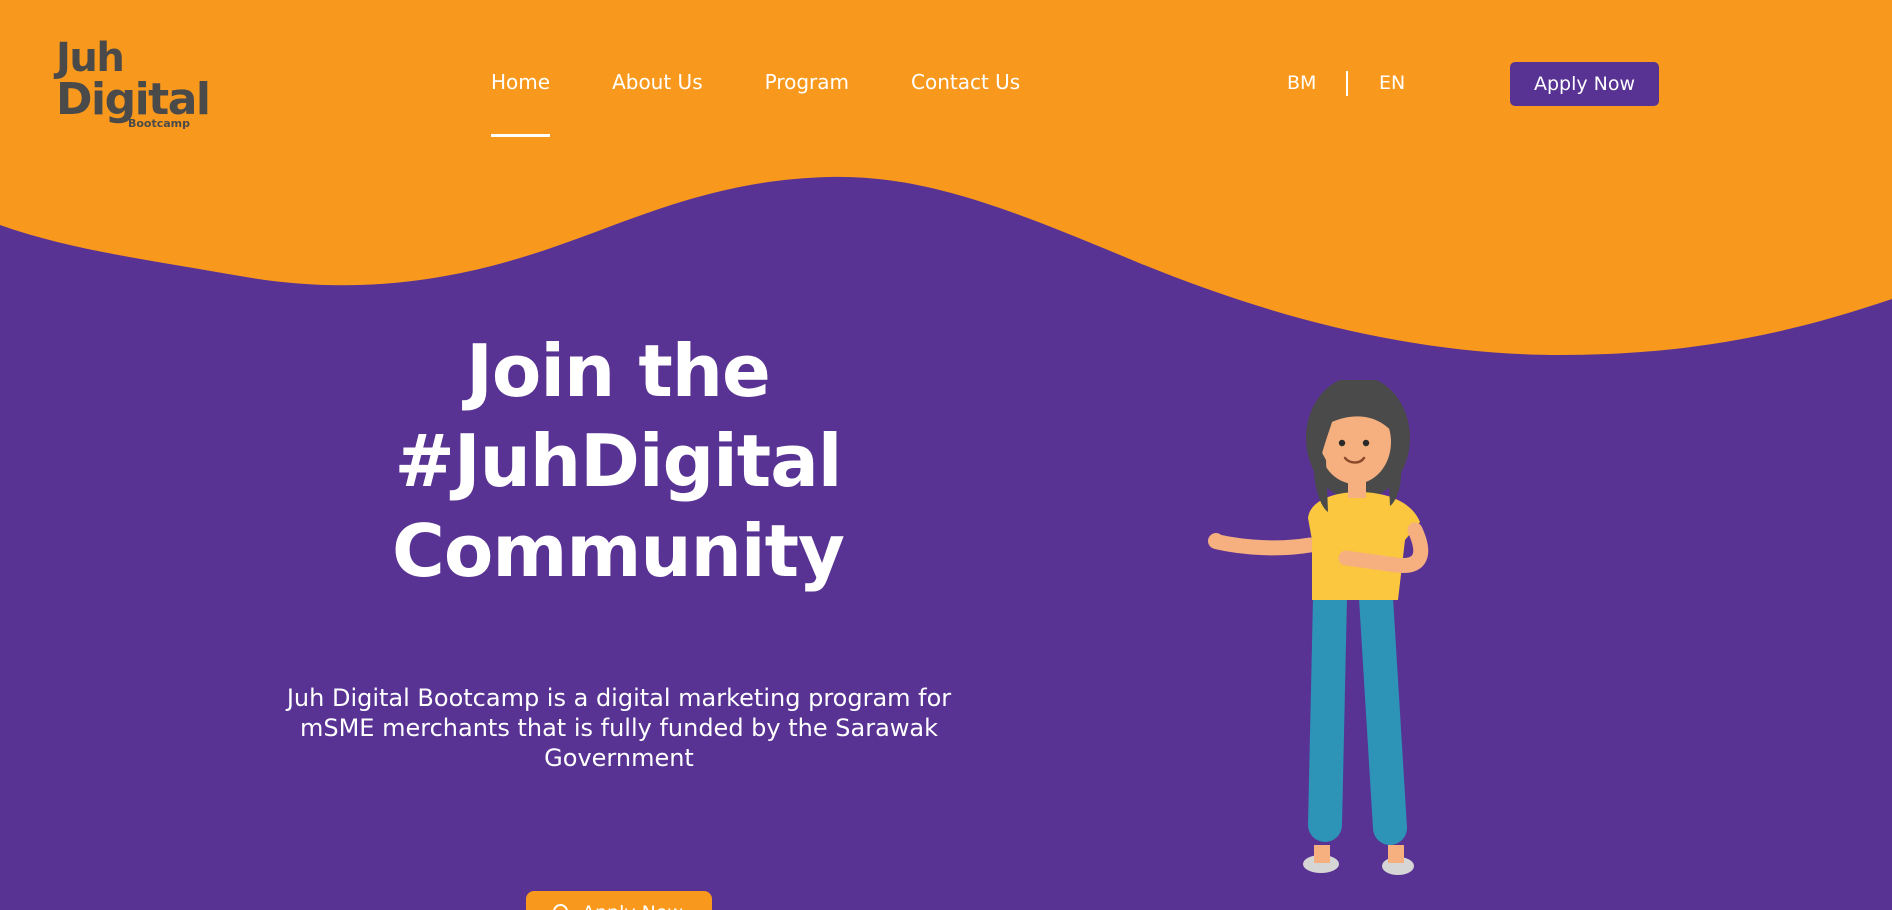 The width and height of the screenshot is (1892, 910). Describe the element at coordinates (1392, 83) in the screenshot. I see `language-en-link: EN` at that location.